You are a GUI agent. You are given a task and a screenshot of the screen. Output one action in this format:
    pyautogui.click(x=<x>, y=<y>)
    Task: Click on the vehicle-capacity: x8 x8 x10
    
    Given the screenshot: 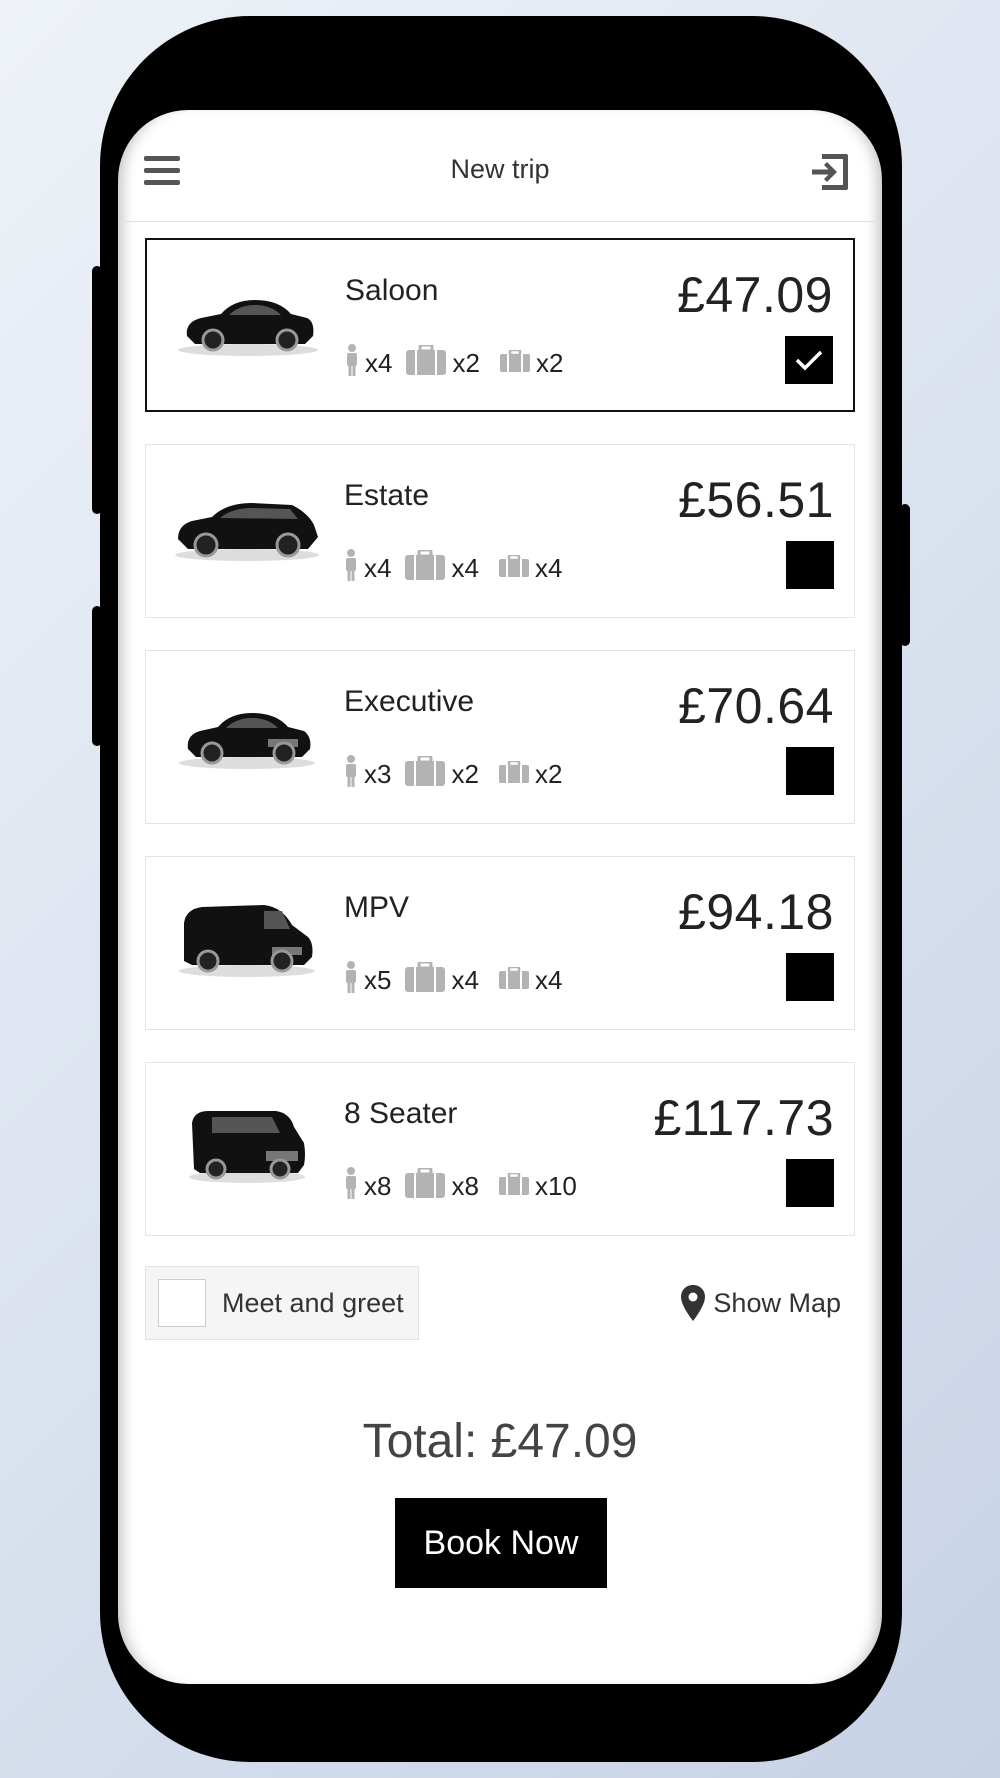 What is the action you would take?
    pyautogui.click(x=467, y=1186)
    